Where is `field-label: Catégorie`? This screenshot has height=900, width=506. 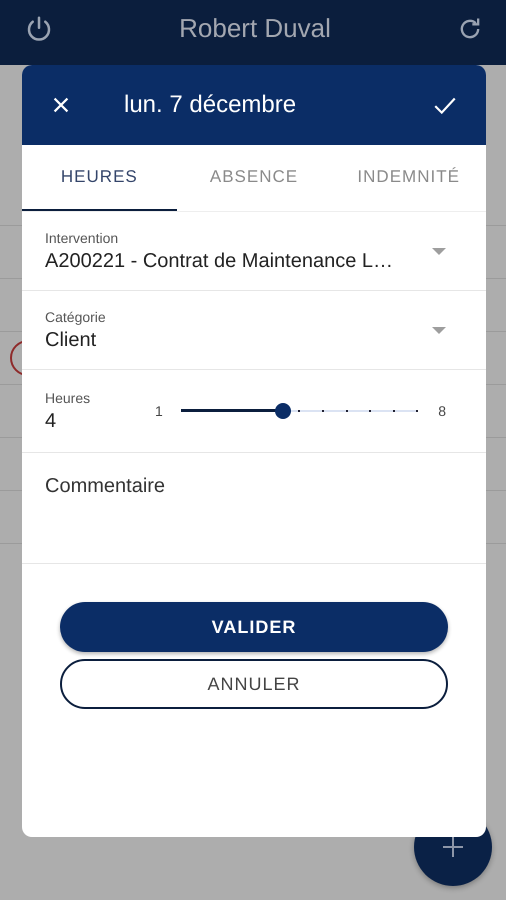
field-label: Catégorie is located at coordinates (76, 316).